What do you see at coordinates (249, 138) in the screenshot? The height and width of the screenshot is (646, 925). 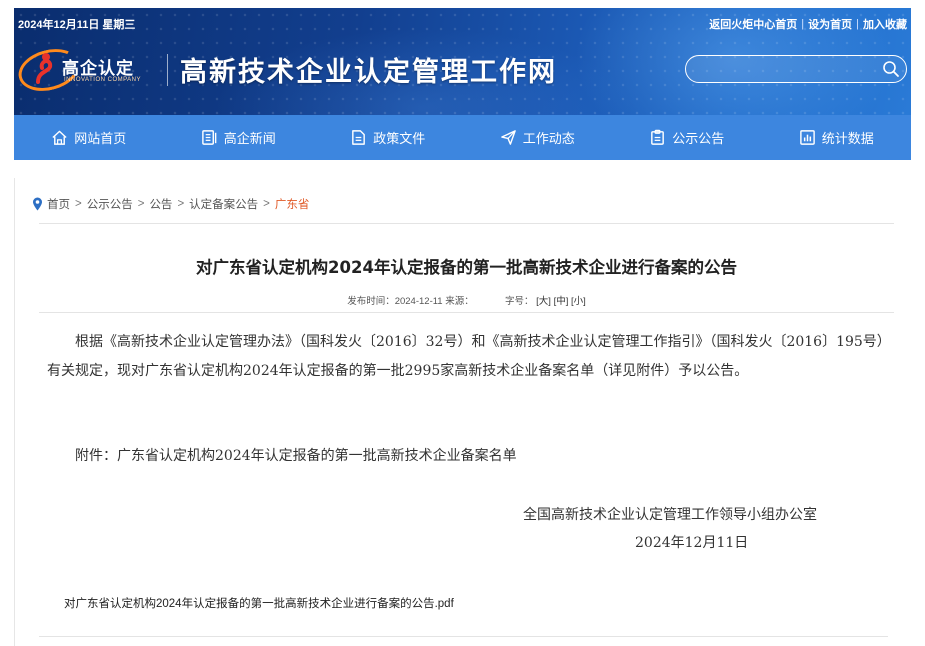 I see `nav-item-label: 高企新闻` at bounding box center [249, 138].